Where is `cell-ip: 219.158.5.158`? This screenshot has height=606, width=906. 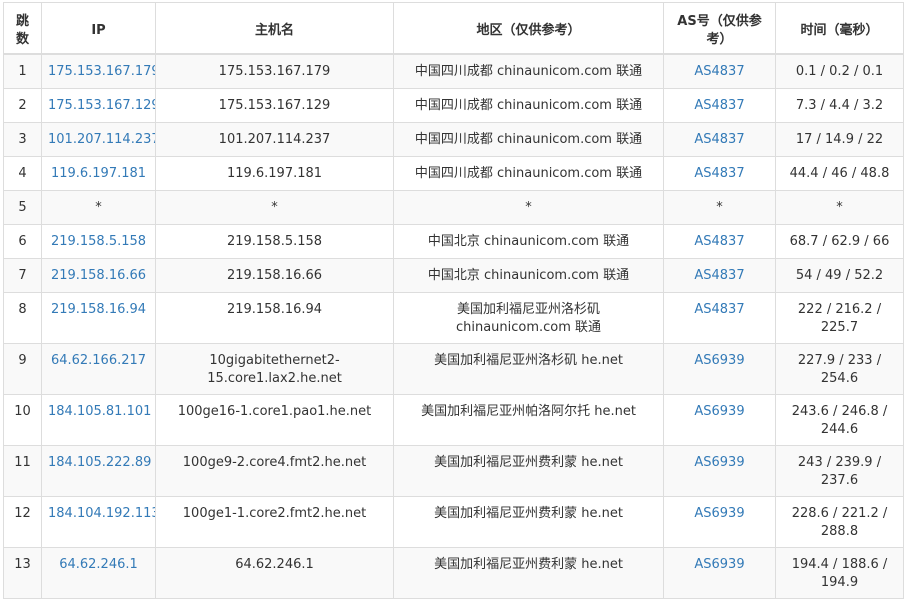
cell-ip: 219.158.5.158 is located at coordinates (98, 241).